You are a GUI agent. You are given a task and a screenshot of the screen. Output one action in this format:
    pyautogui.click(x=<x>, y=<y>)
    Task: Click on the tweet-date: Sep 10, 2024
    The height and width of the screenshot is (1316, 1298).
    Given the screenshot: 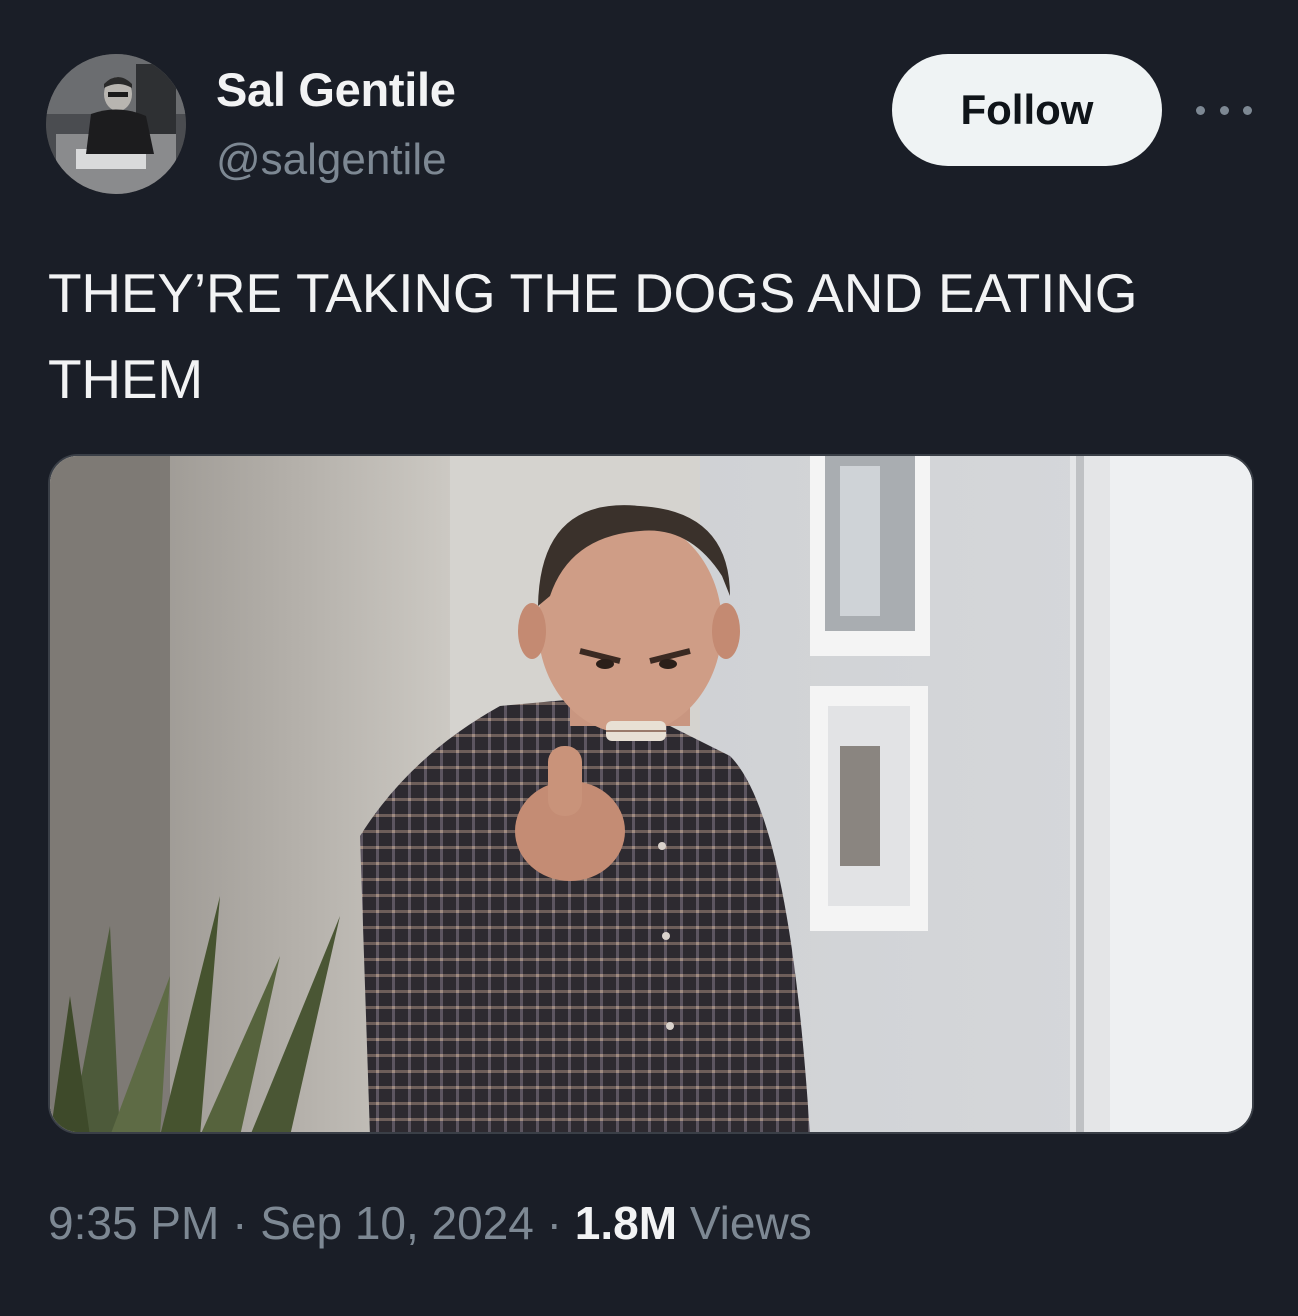 What is the action you would take?
    pyautogui.click(x=397, y=1223)
    